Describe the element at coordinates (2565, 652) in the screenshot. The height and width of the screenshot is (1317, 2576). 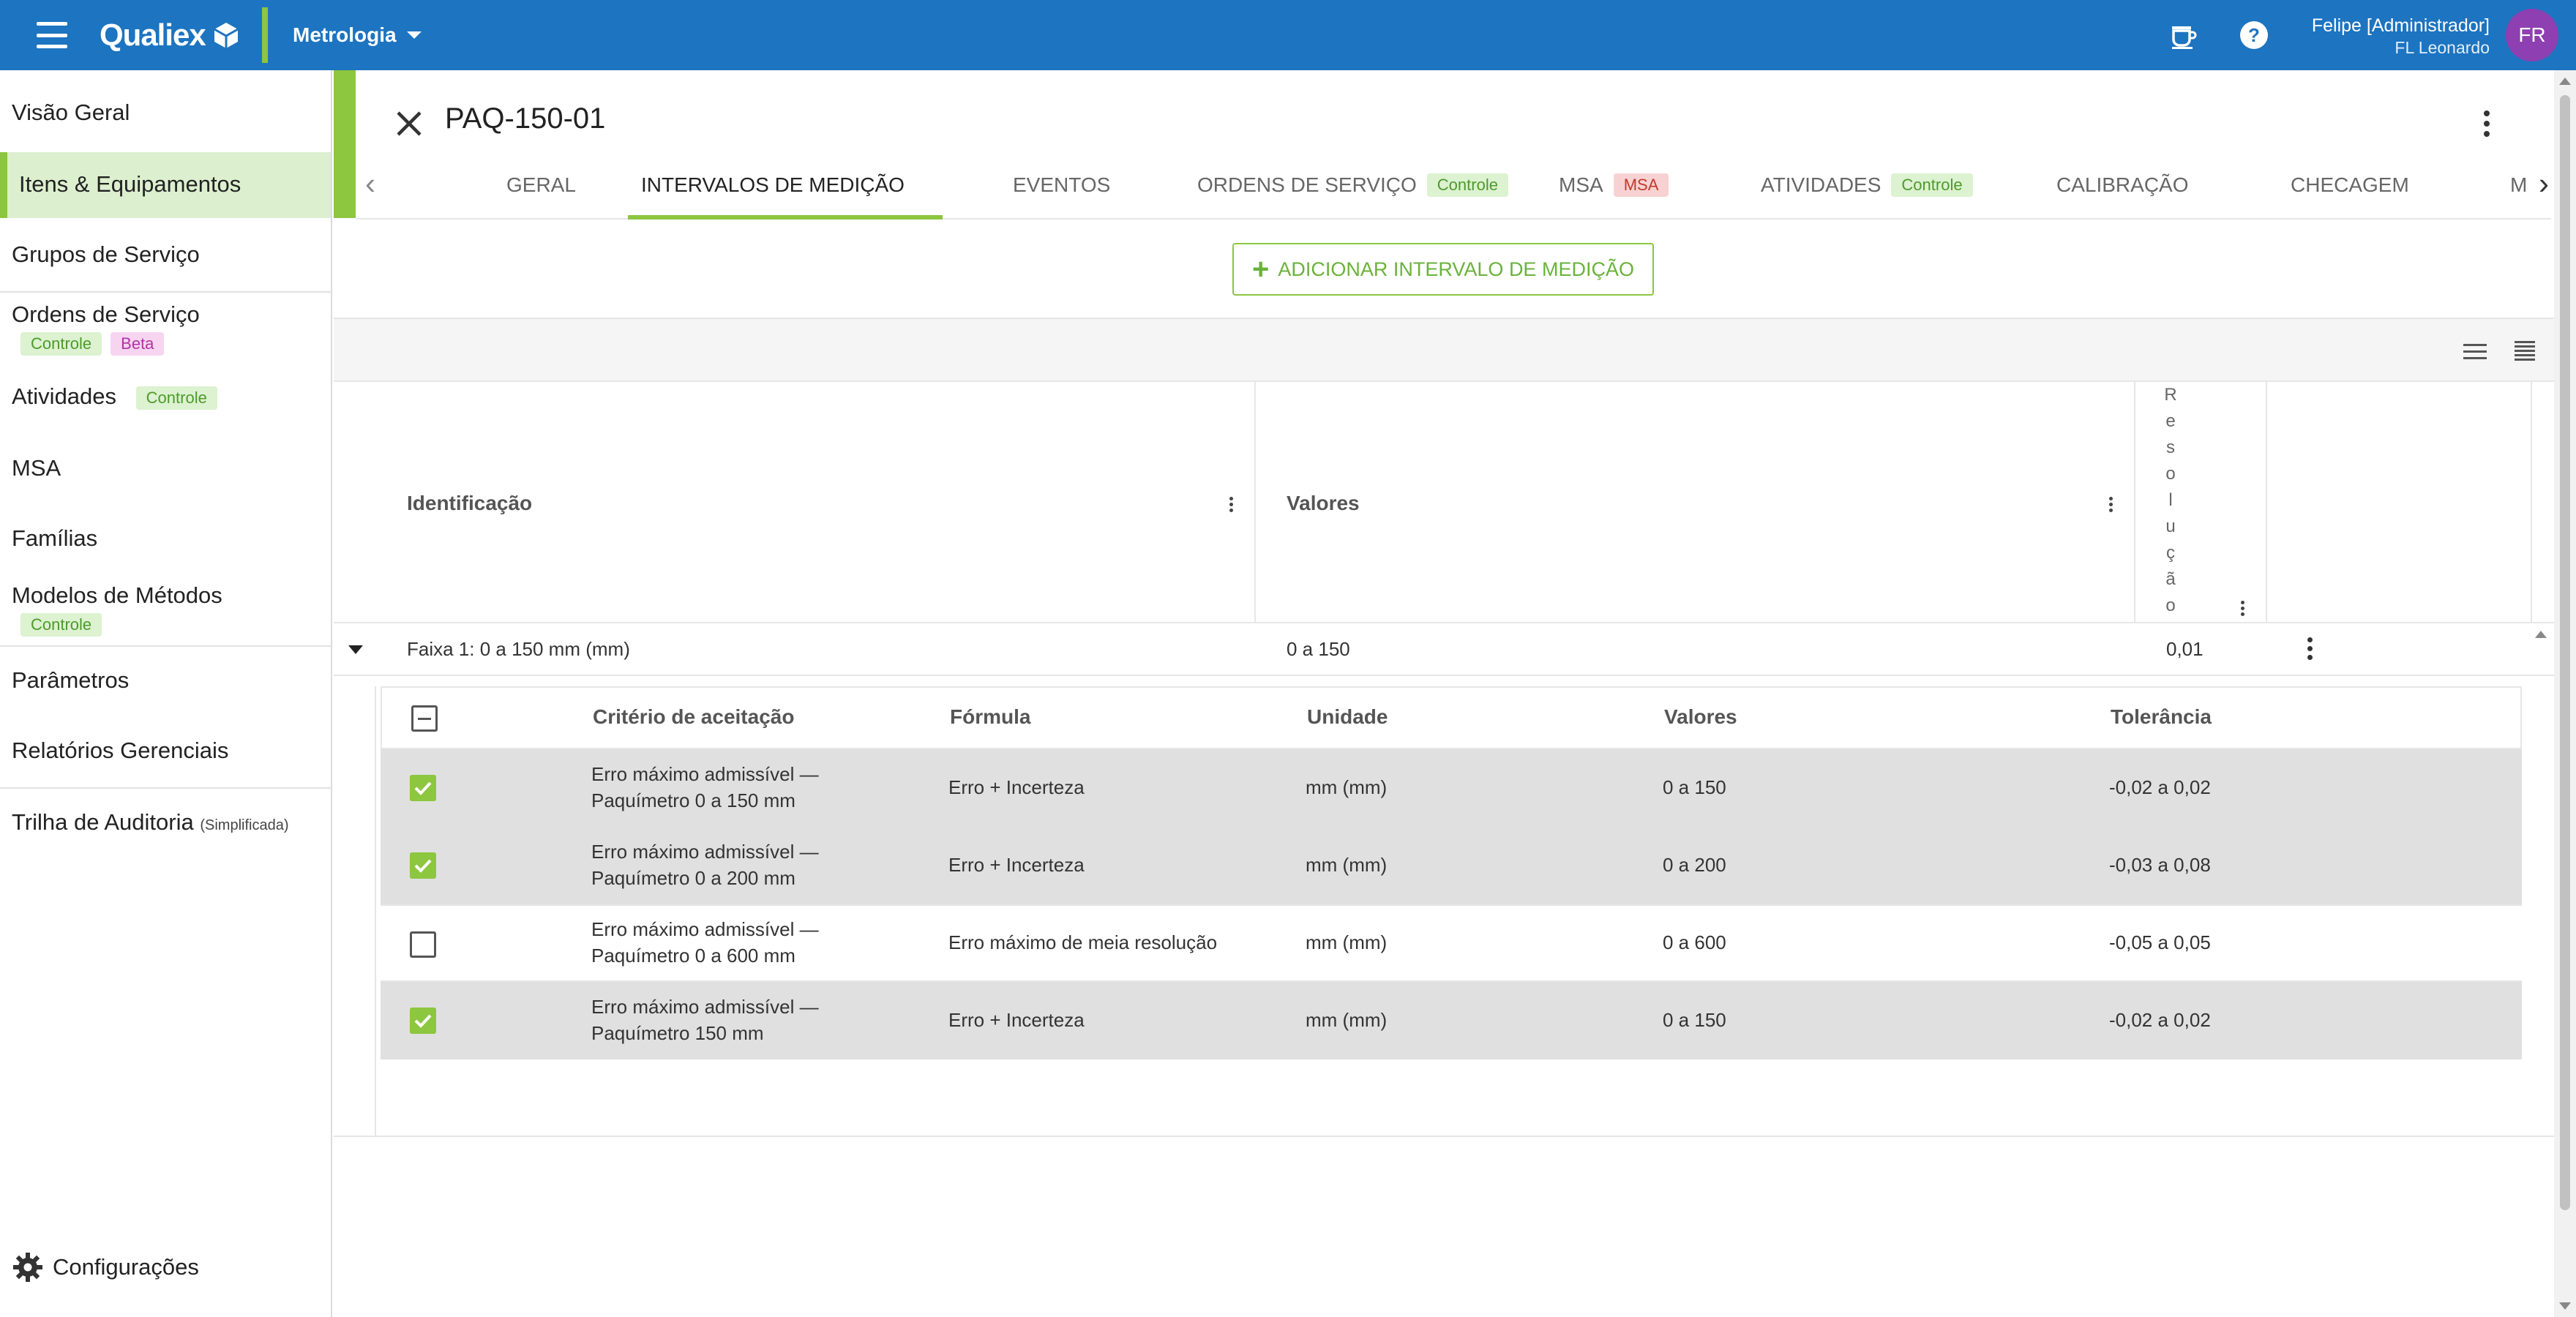
I see `scroll-thumb` at that location.